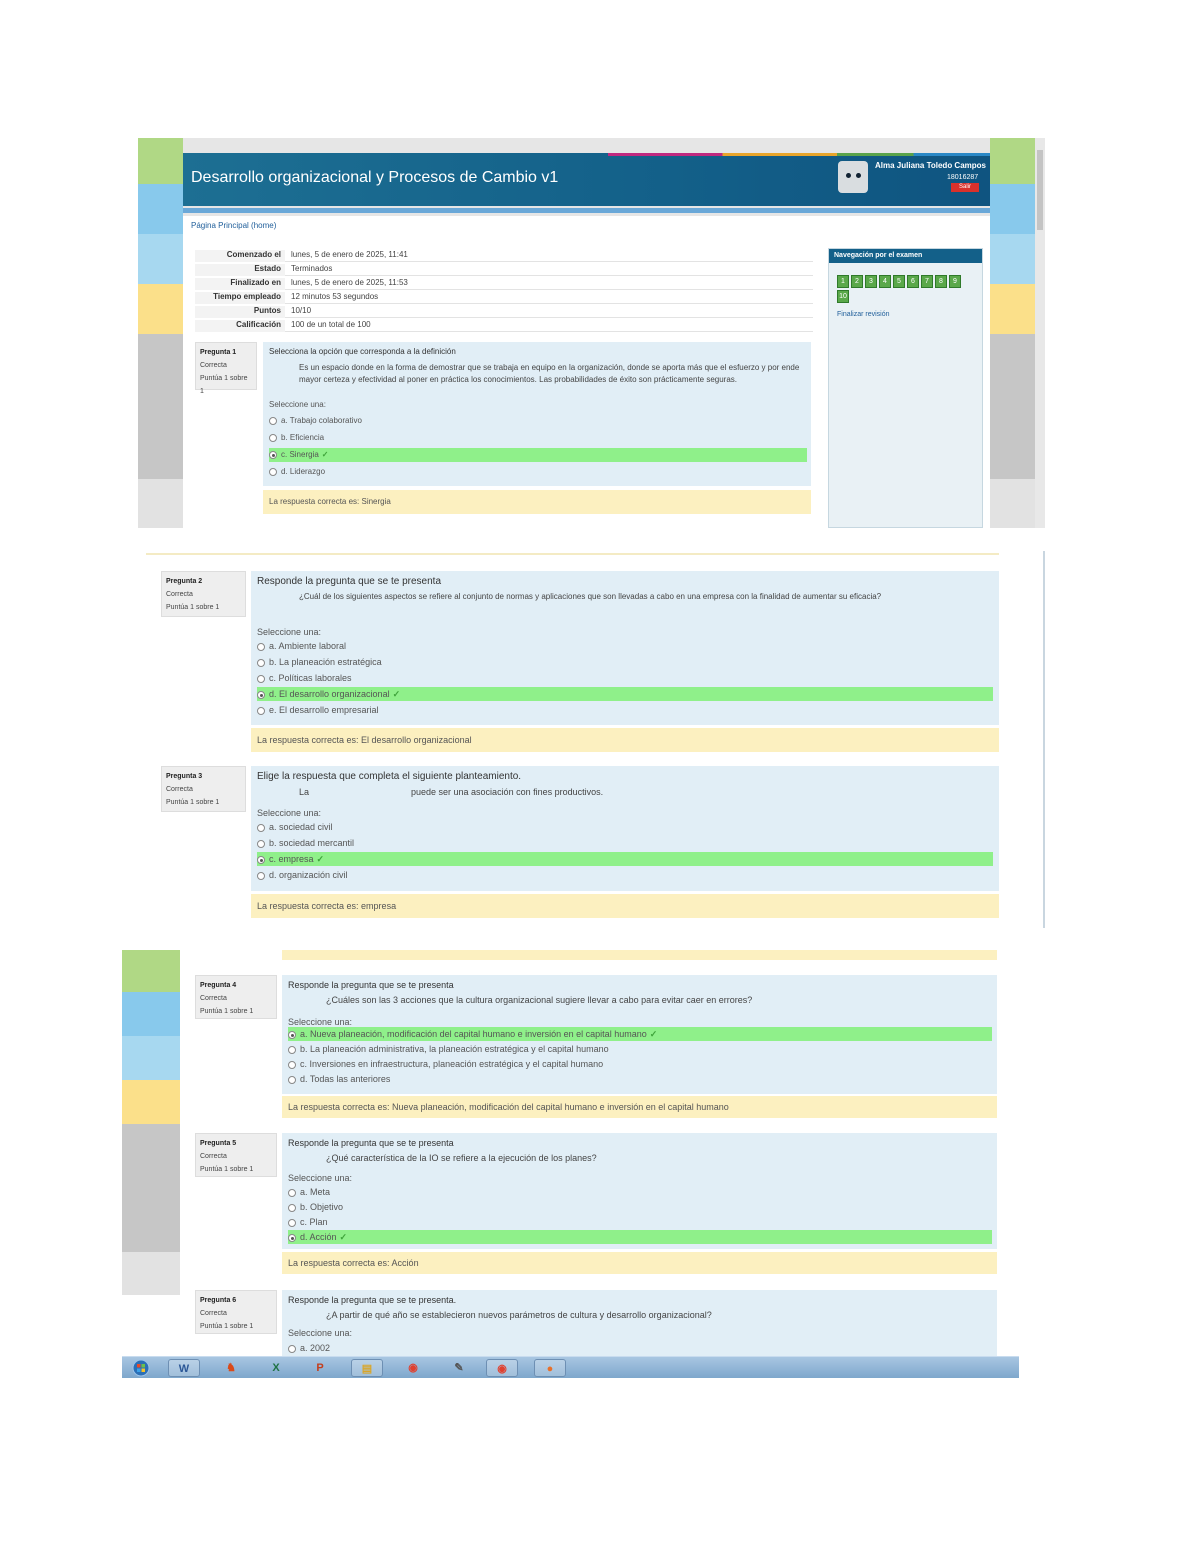  What do you see at coordinates (639, 1263) in the screenshot?
I see `feedback-box: La respuesta correcta es: Acción` at bounding box center [639, 1263].